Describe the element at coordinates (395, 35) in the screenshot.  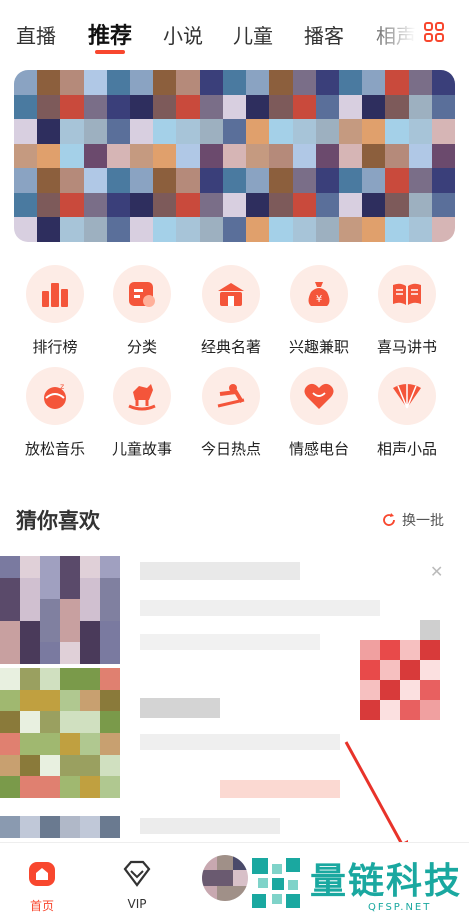
I see `tab-fade-overlay` at that location.